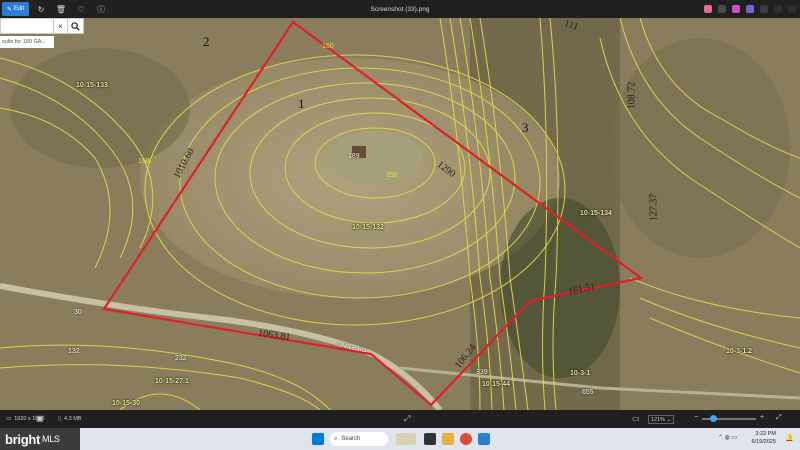  What do you see at coordinates (596, 213) in the screenshot?
I see `lot-id: 10-15-134` at bounding box center [596, 213].